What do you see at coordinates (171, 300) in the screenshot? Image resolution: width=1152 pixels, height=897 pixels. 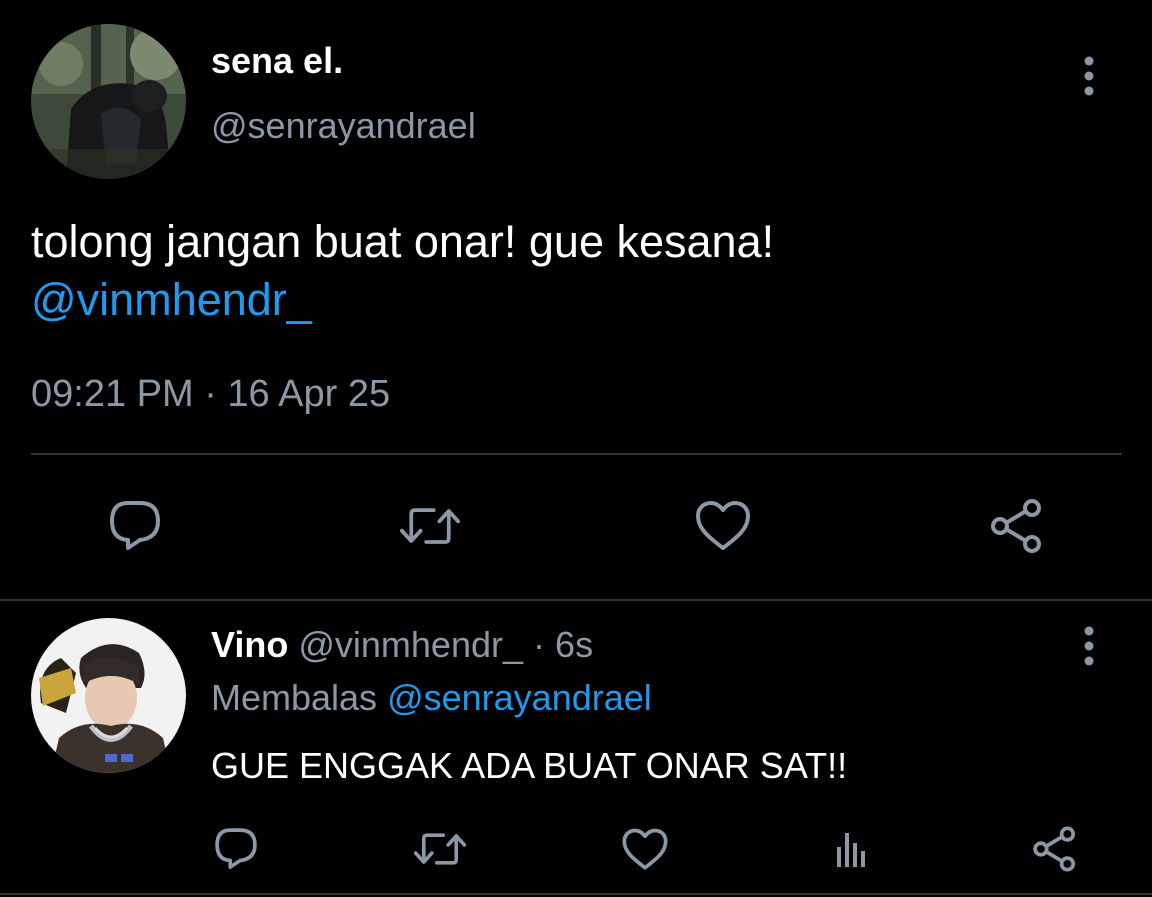 I see `main-tweet-mention-link: @vinmhendr_` at bounding box center [171, 300].